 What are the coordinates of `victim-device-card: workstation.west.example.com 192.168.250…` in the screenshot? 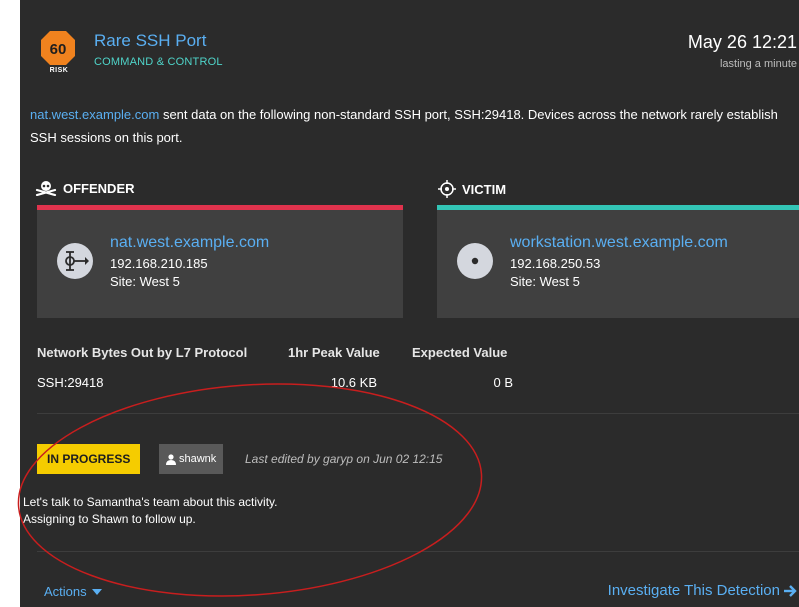 It's located at (618, 264).